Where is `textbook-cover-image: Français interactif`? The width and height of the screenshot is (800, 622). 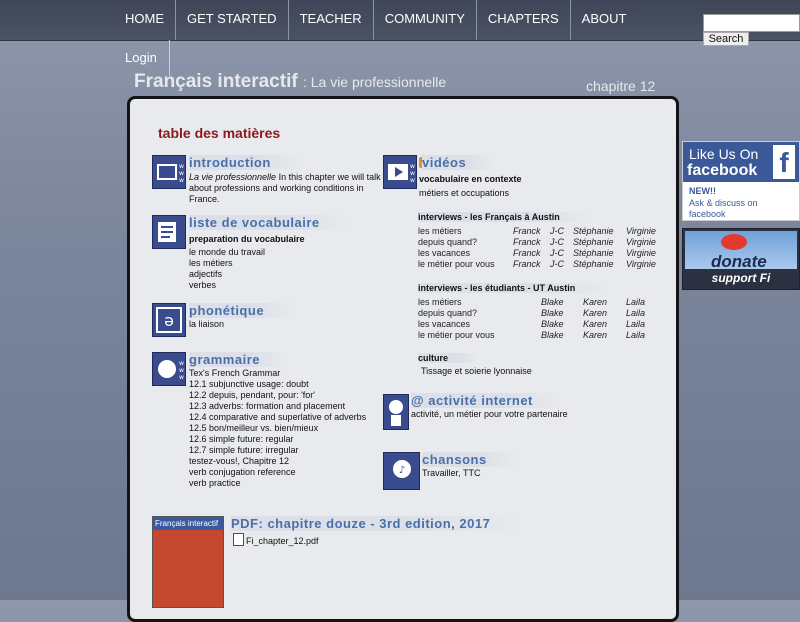
textbook-cover-image: Français interactif is located at coordinates (188, 562).